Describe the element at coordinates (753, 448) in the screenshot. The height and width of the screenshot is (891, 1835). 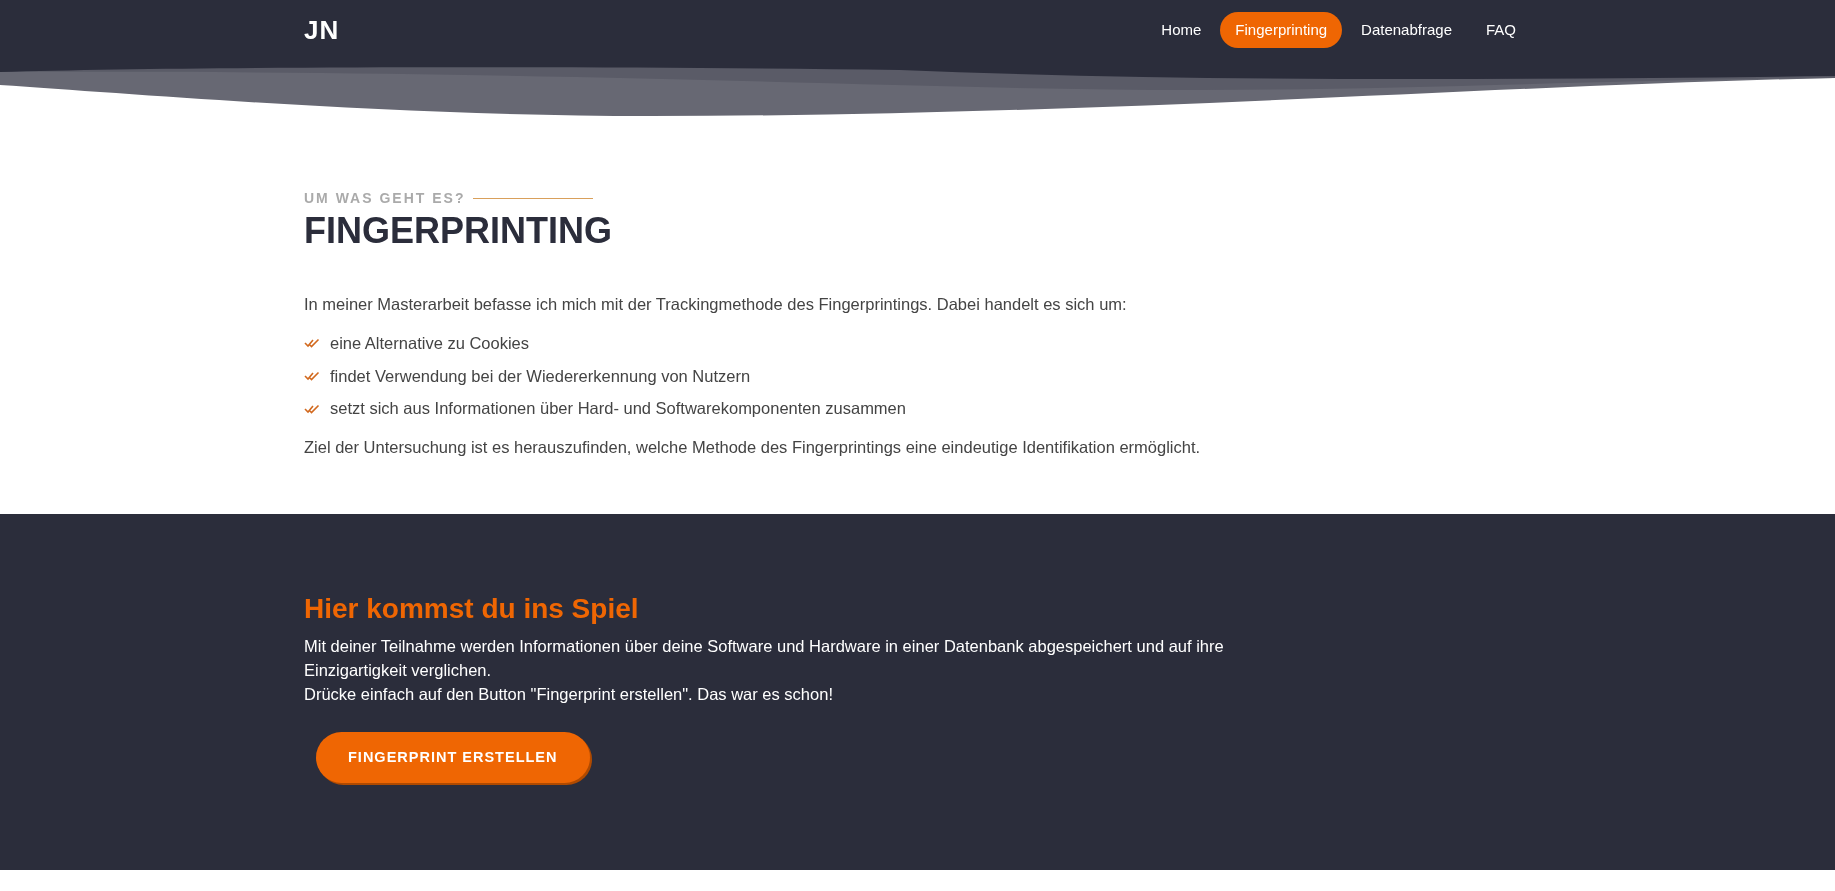
I see `outro-text: Ziel der Untersuchung ist es herauszufinden, welche Methode des Fingerprintings eine eindeutige Identifikation ermöglicht.` at that location.